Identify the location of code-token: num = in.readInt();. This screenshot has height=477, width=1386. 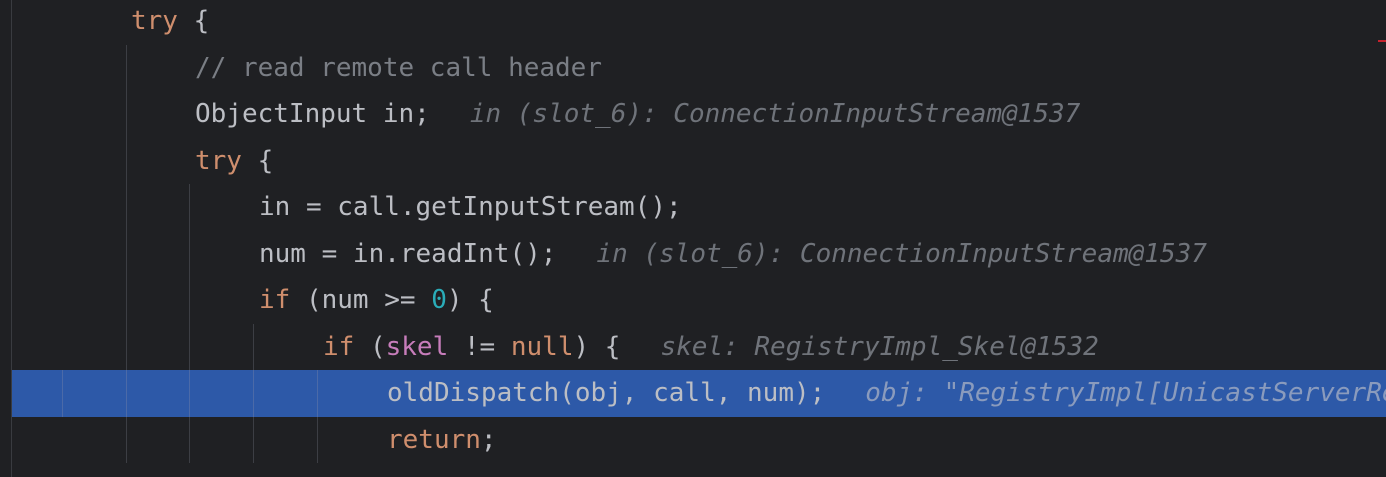
(408, 253).